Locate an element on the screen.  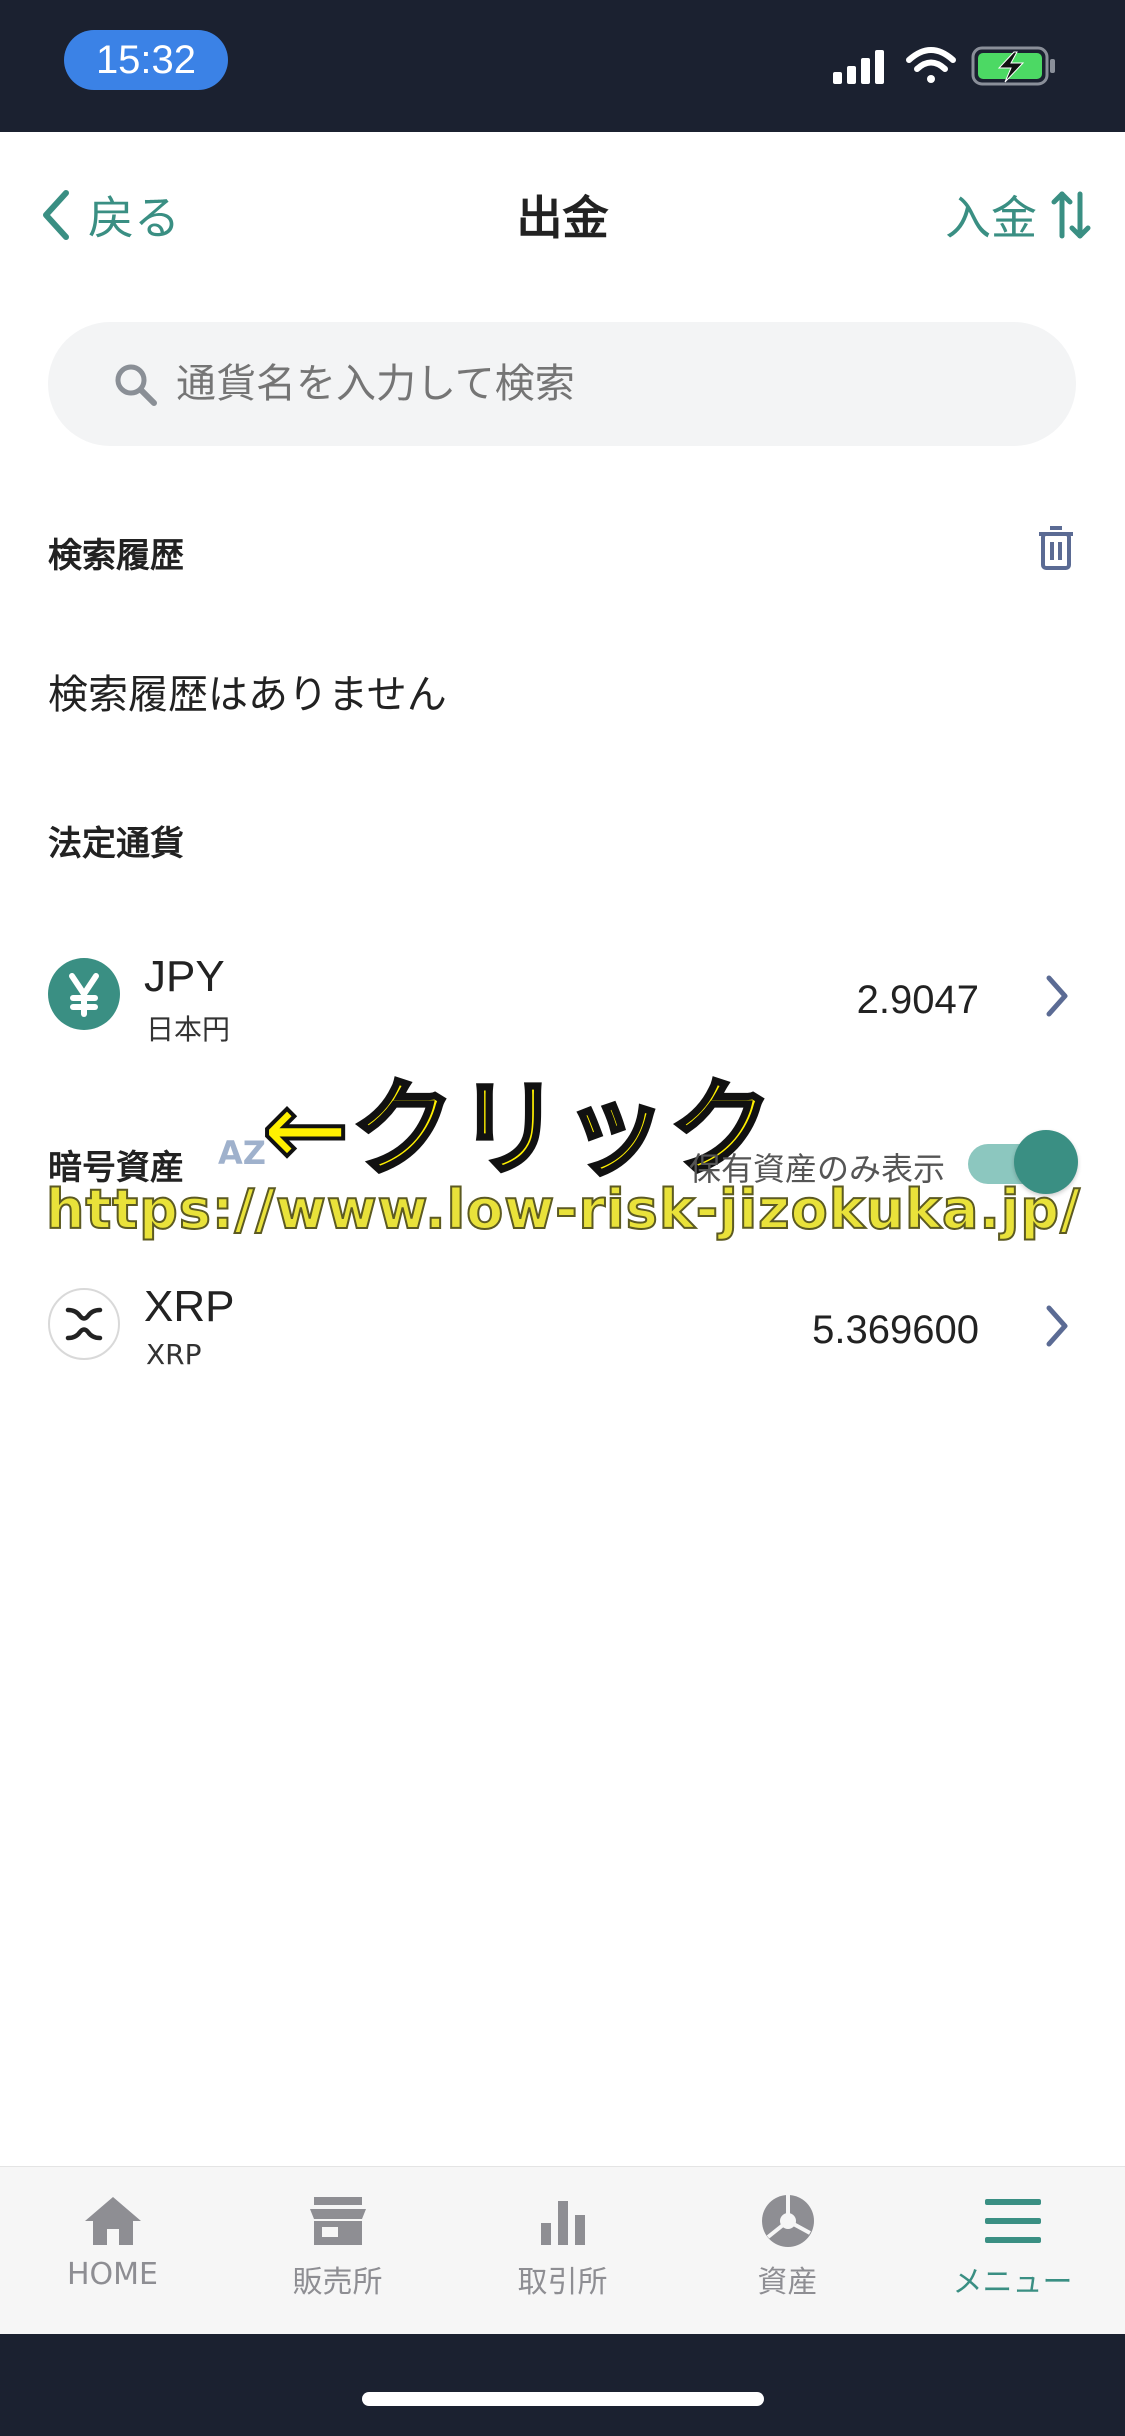
coin-symbol: XRP is located at coordinates (189, 1306).